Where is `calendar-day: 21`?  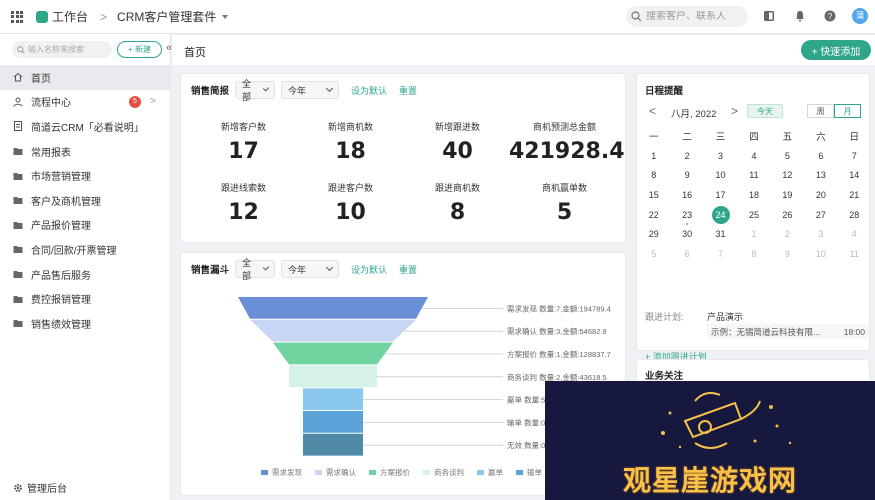
calendar-day: 21 is located at coordinates (854, 195).